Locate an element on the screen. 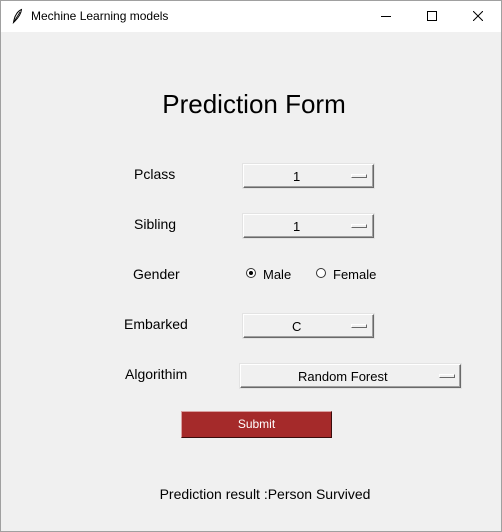  feather-icon is located at coordinates (18, 16).